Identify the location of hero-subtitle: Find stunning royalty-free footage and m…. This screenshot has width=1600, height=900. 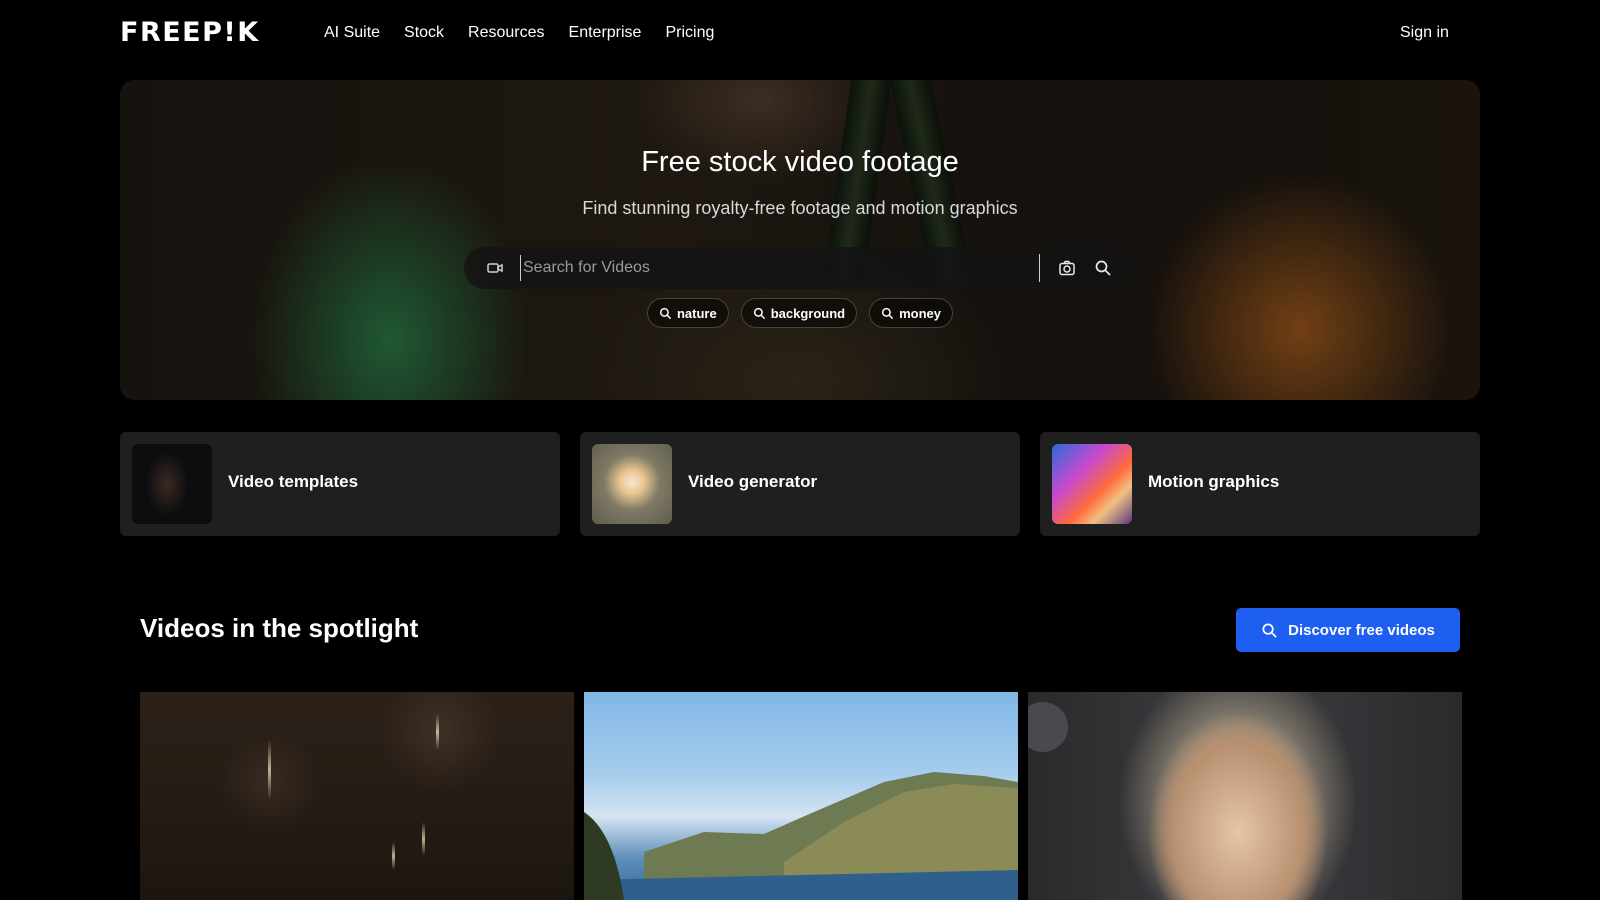
(800, 208).